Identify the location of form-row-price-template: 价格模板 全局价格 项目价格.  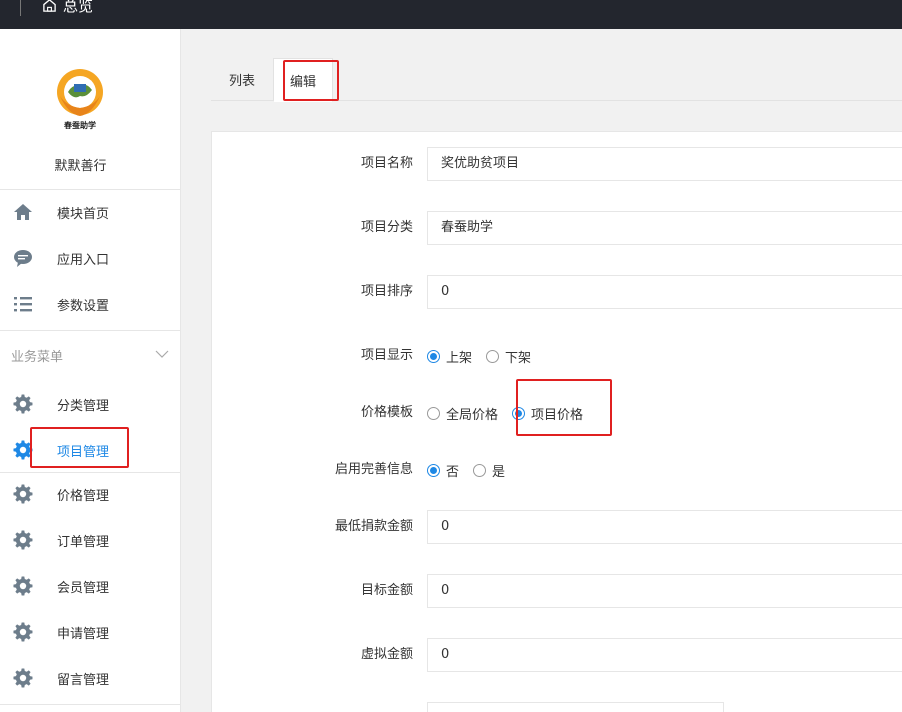
(557, 413).